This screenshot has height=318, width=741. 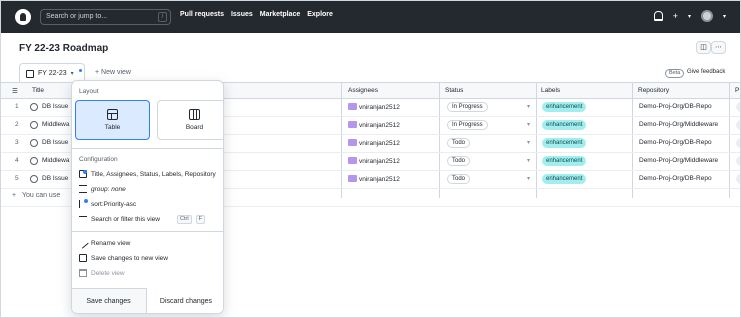 I want to click on side-panel-icon: ◫, so click(x=703, y=47).